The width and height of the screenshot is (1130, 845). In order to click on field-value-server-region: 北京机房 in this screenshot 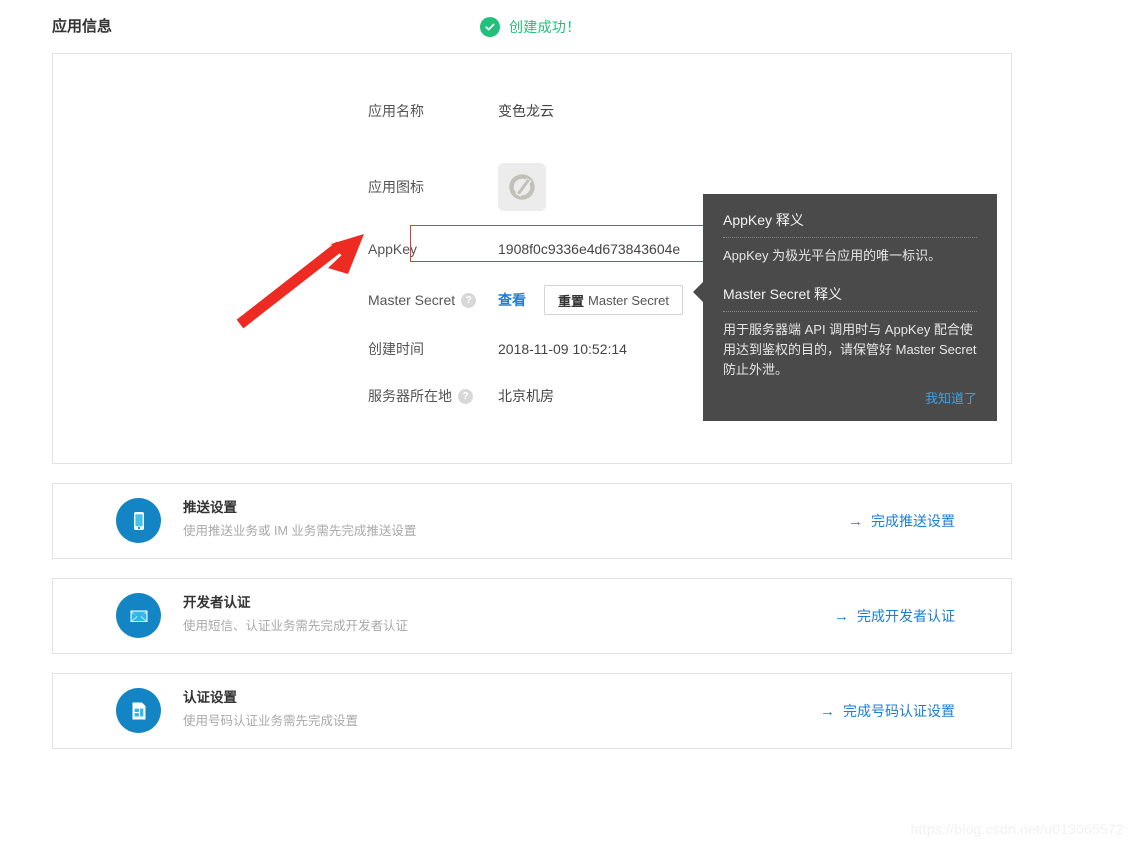, I will do `click(526, 396)`.